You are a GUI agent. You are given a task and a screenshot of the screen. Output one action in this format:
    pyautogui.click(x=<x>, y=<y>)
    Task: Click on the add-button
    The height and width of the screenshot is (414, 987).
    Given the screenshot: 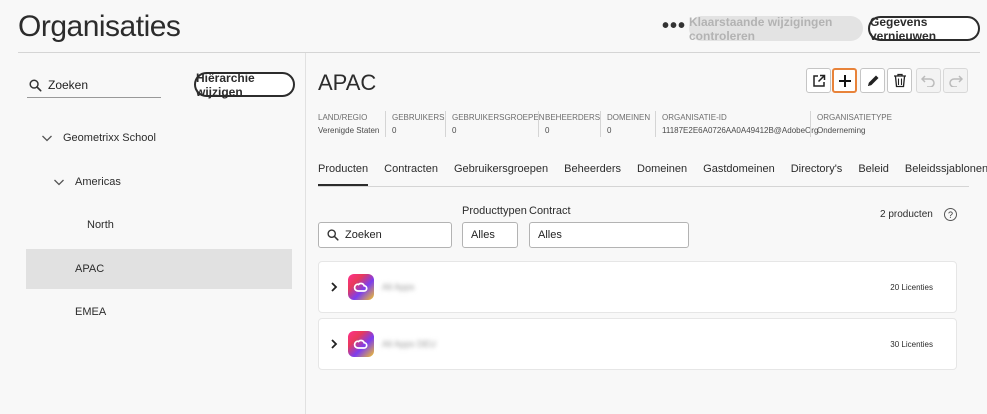 What is the action you would take?
    pyautogui.click(x=844, y=80)
    